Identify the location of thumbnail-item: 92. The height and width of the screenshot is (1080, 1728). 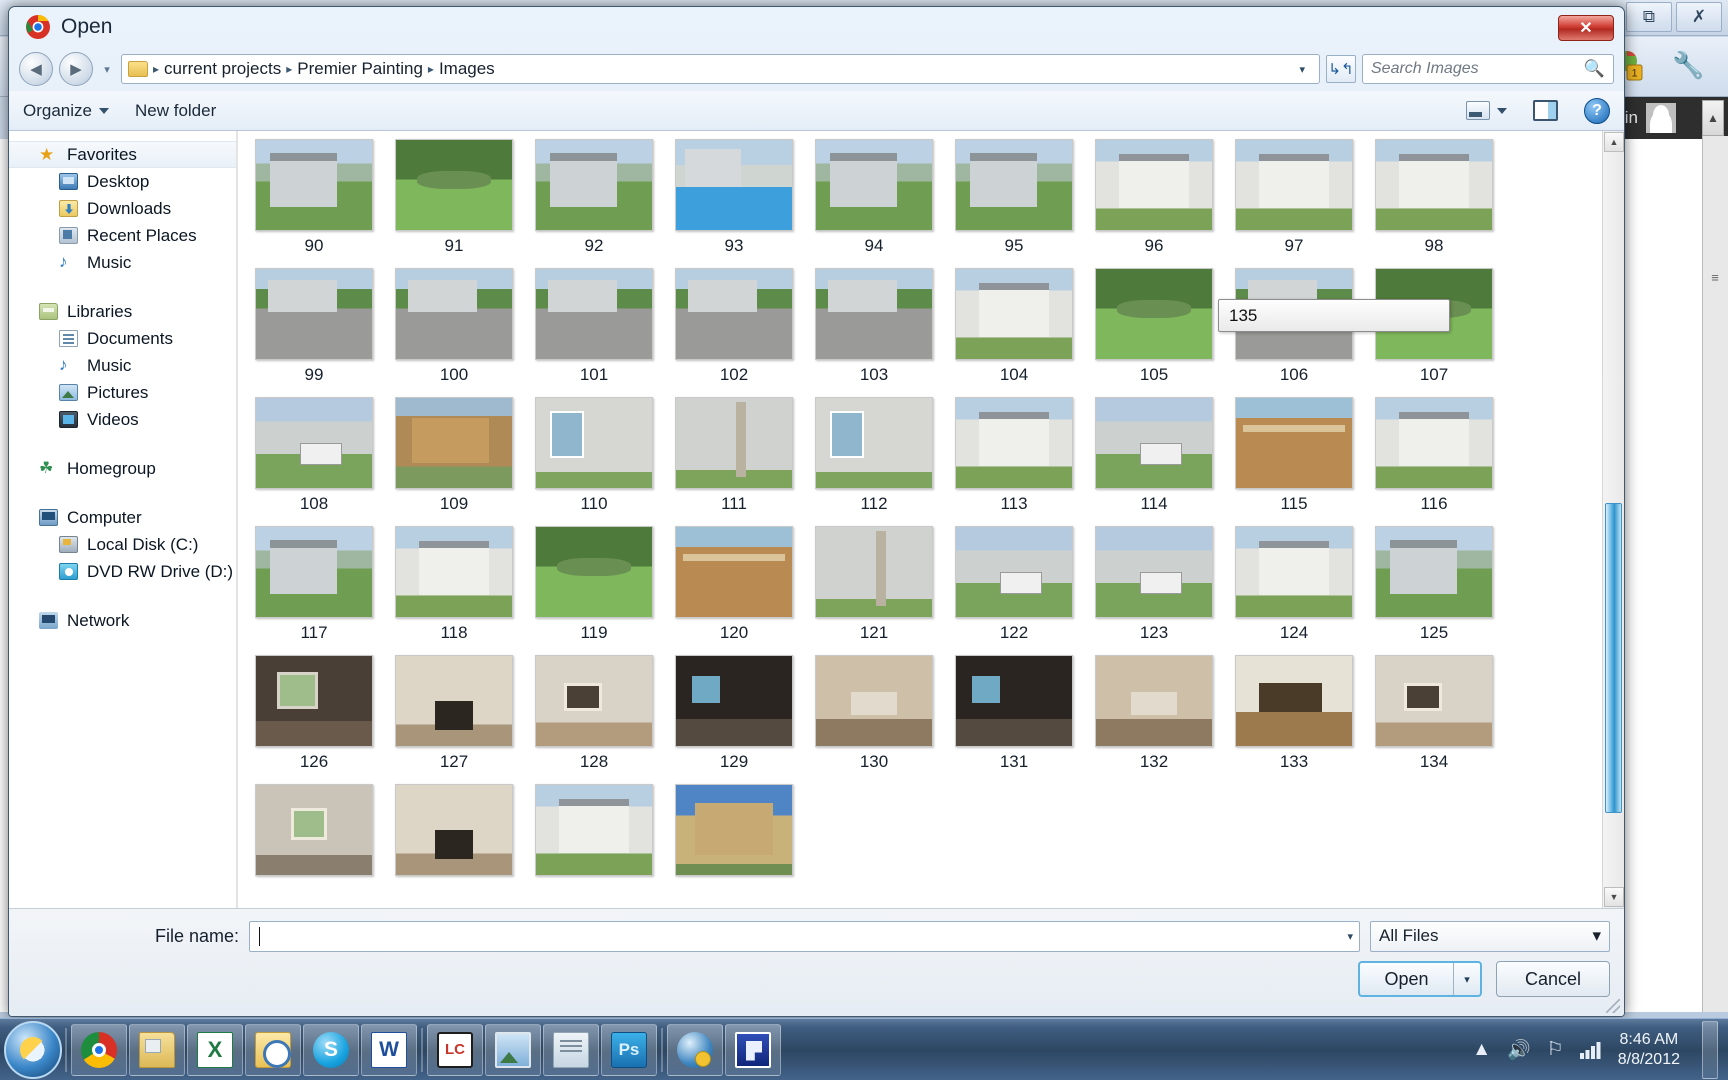
(594, 203).